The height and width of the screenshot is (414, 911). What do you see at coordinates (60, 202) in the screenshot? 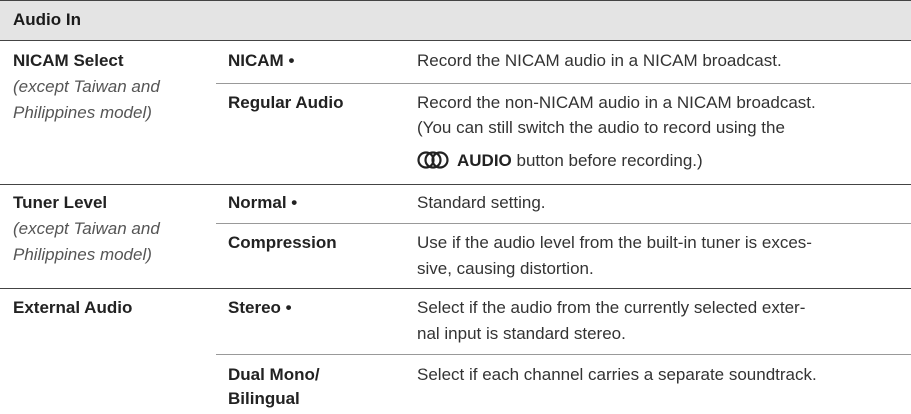
I see `setting-name: Tuner Level` at bounding box center [60, 202].